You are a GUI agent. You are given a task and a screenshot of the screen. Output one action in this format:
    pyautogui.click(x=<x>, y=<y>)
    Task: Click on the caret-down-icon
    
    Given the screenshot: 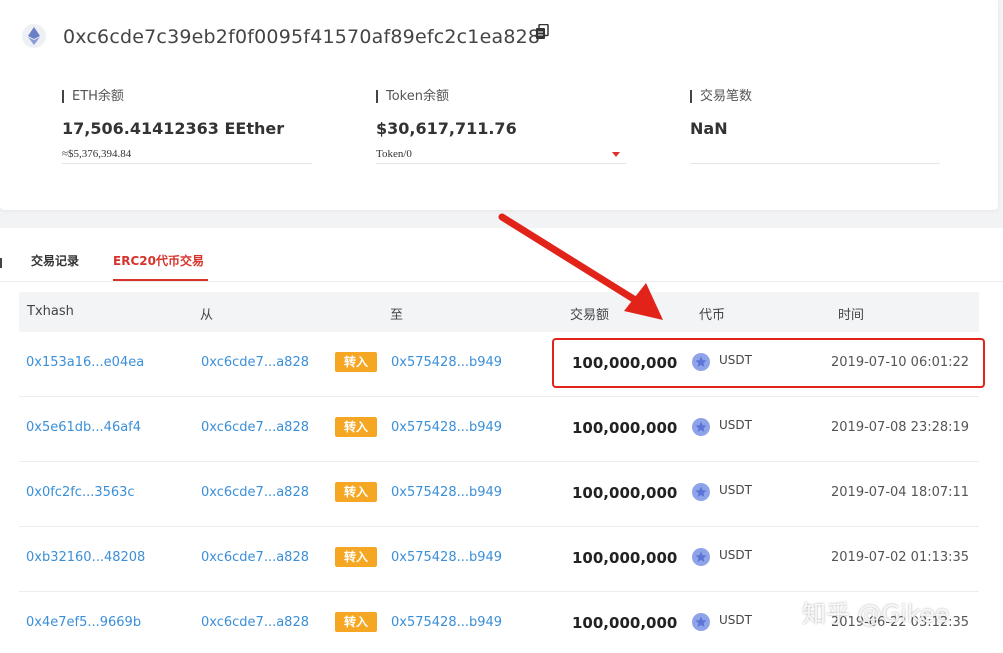 What is the action you would take?
    pyautogui.click(x=616, y=154)
    